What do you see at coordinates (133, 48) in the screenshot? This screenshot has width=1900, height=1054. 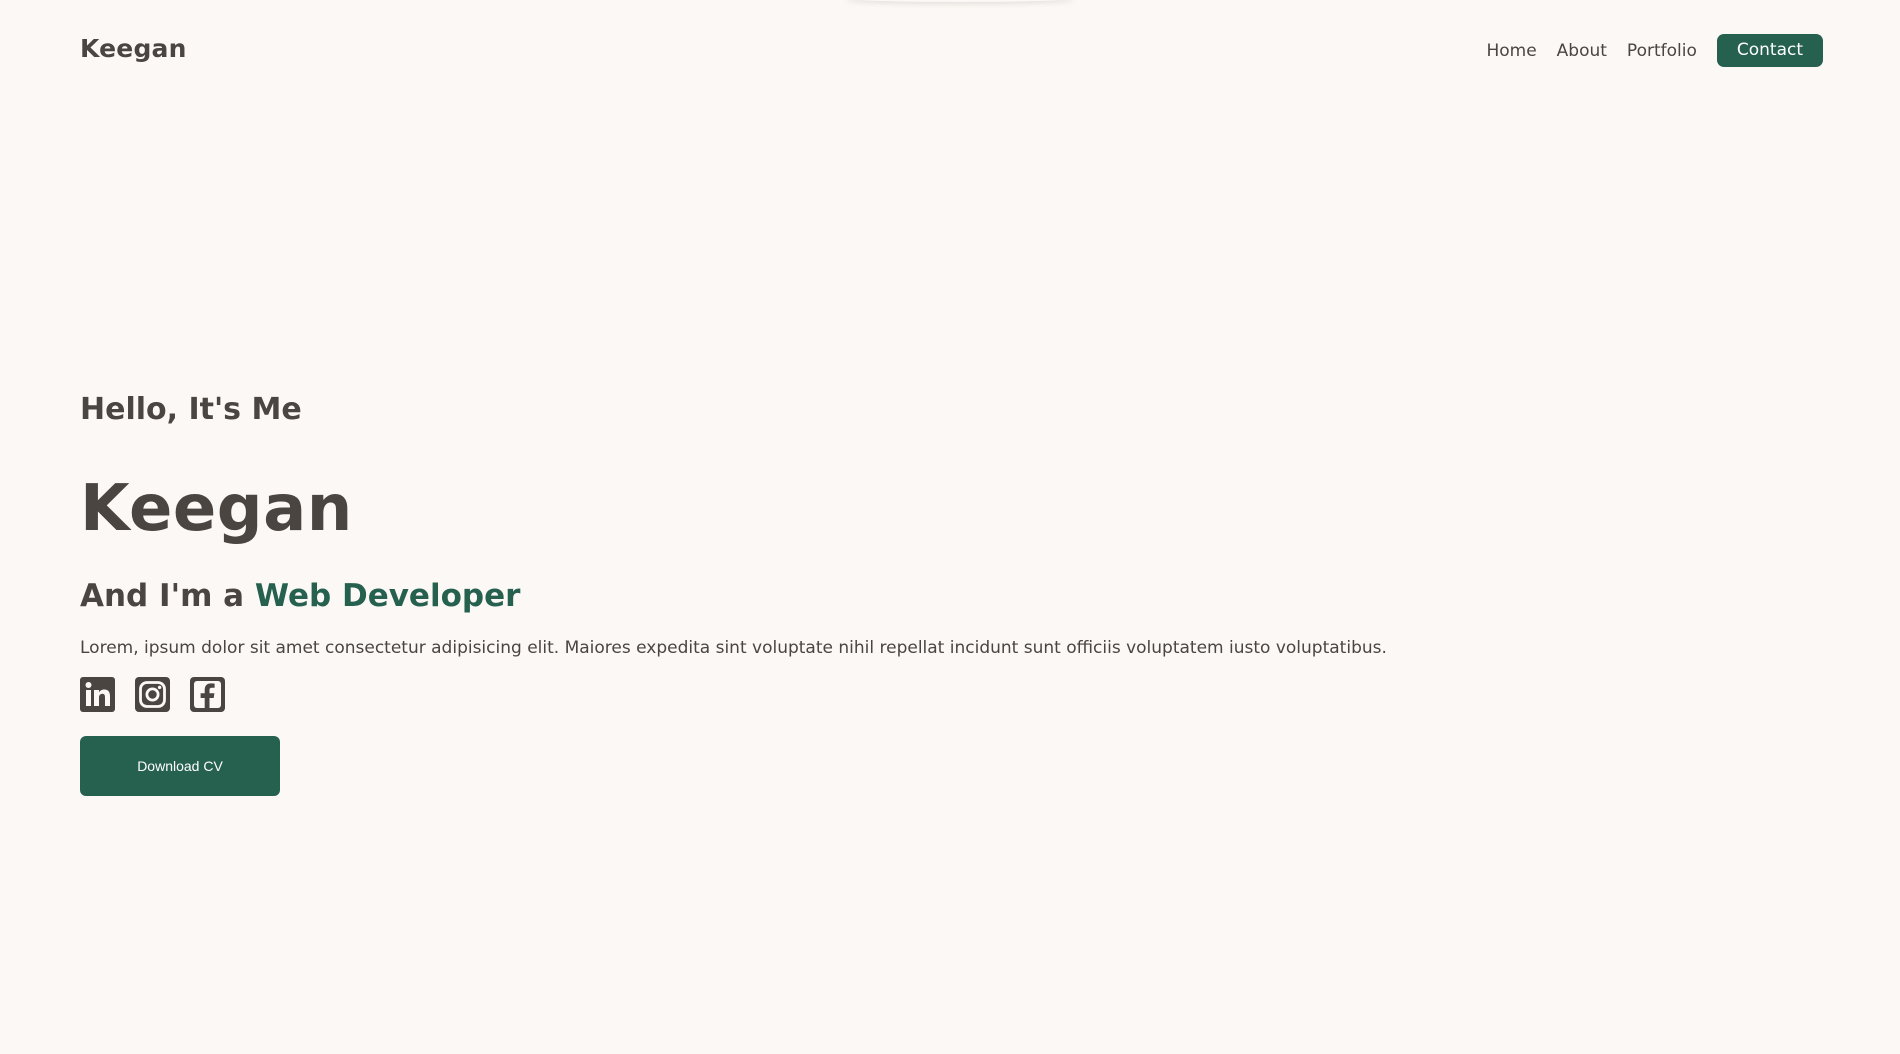 I see `site-logo: Keegan` at bounding box center [133, 48].